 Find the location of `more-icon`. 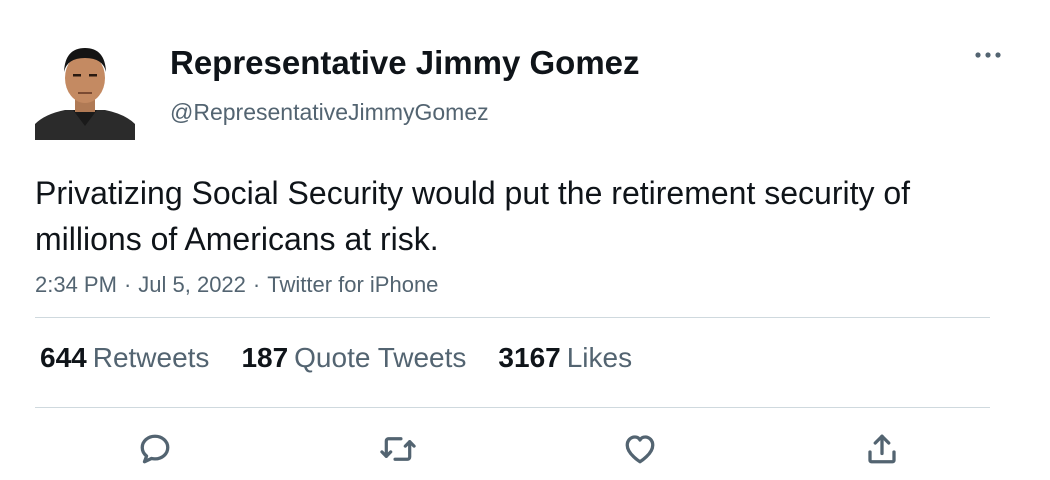

more-icon is located at coordinates (988, 55).